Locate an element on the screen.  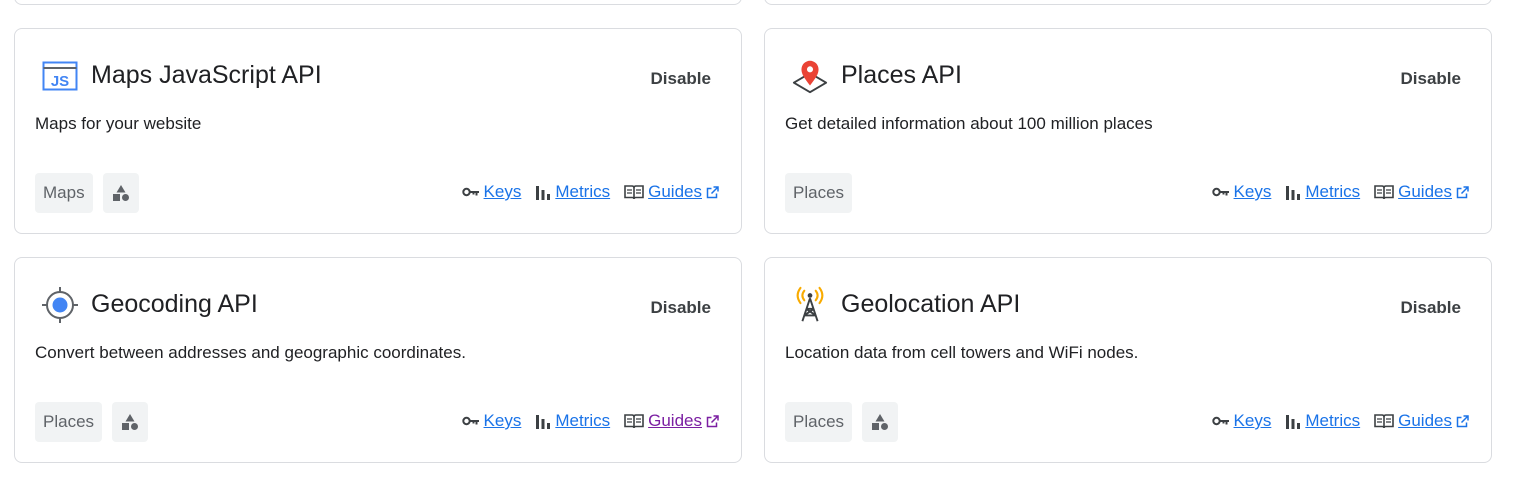
cell-tower-icon is located at coordinates (810, 305).